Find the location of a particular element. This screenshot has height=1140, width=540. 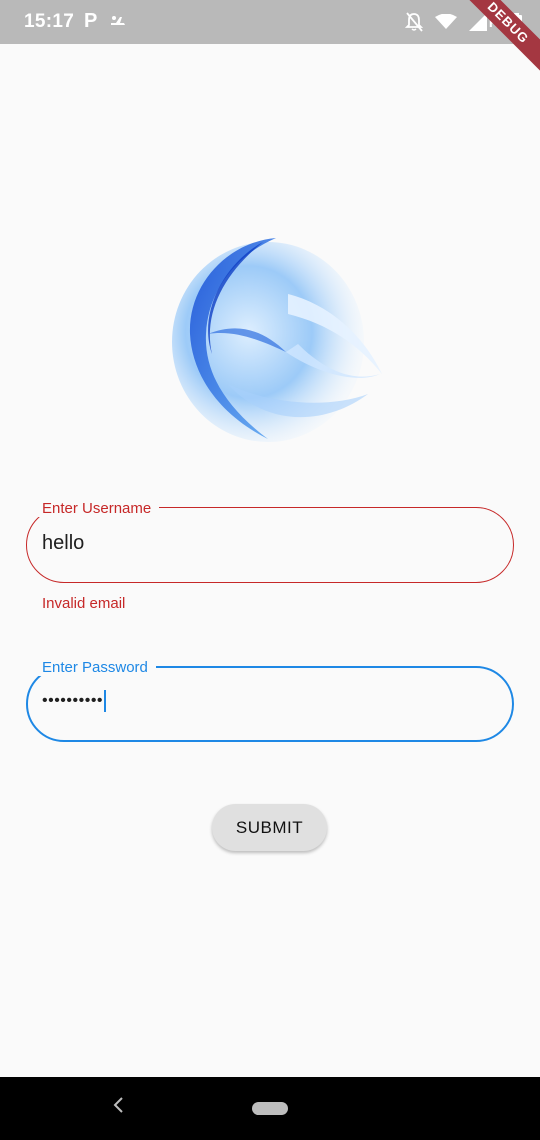

status-left-icons: P is located at coordinates (105, 21).